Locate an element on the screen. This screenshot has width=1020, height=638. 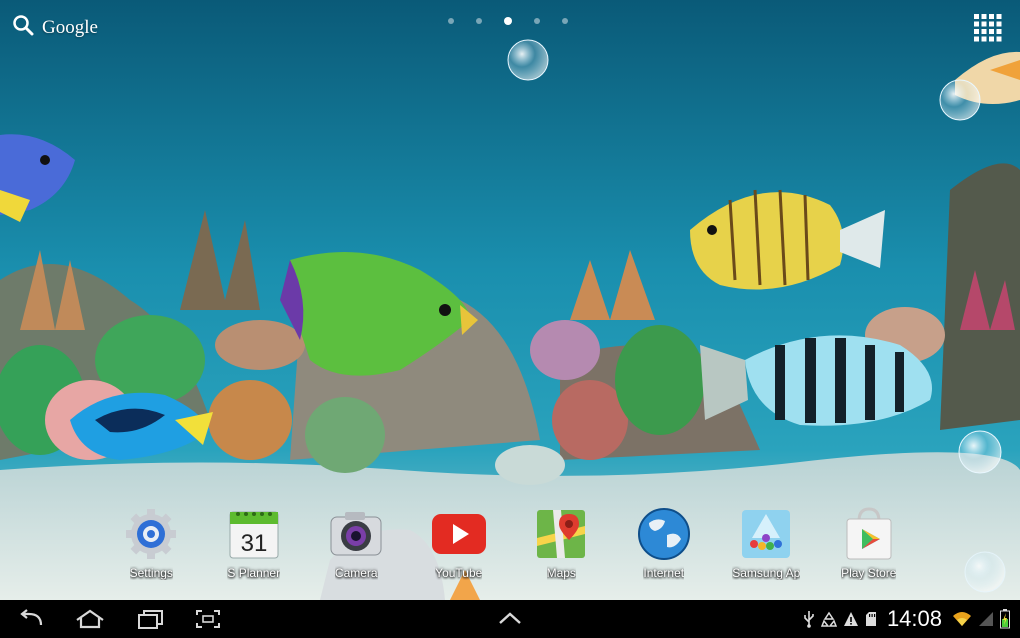
home-icon is located at coordinates (90, 619).